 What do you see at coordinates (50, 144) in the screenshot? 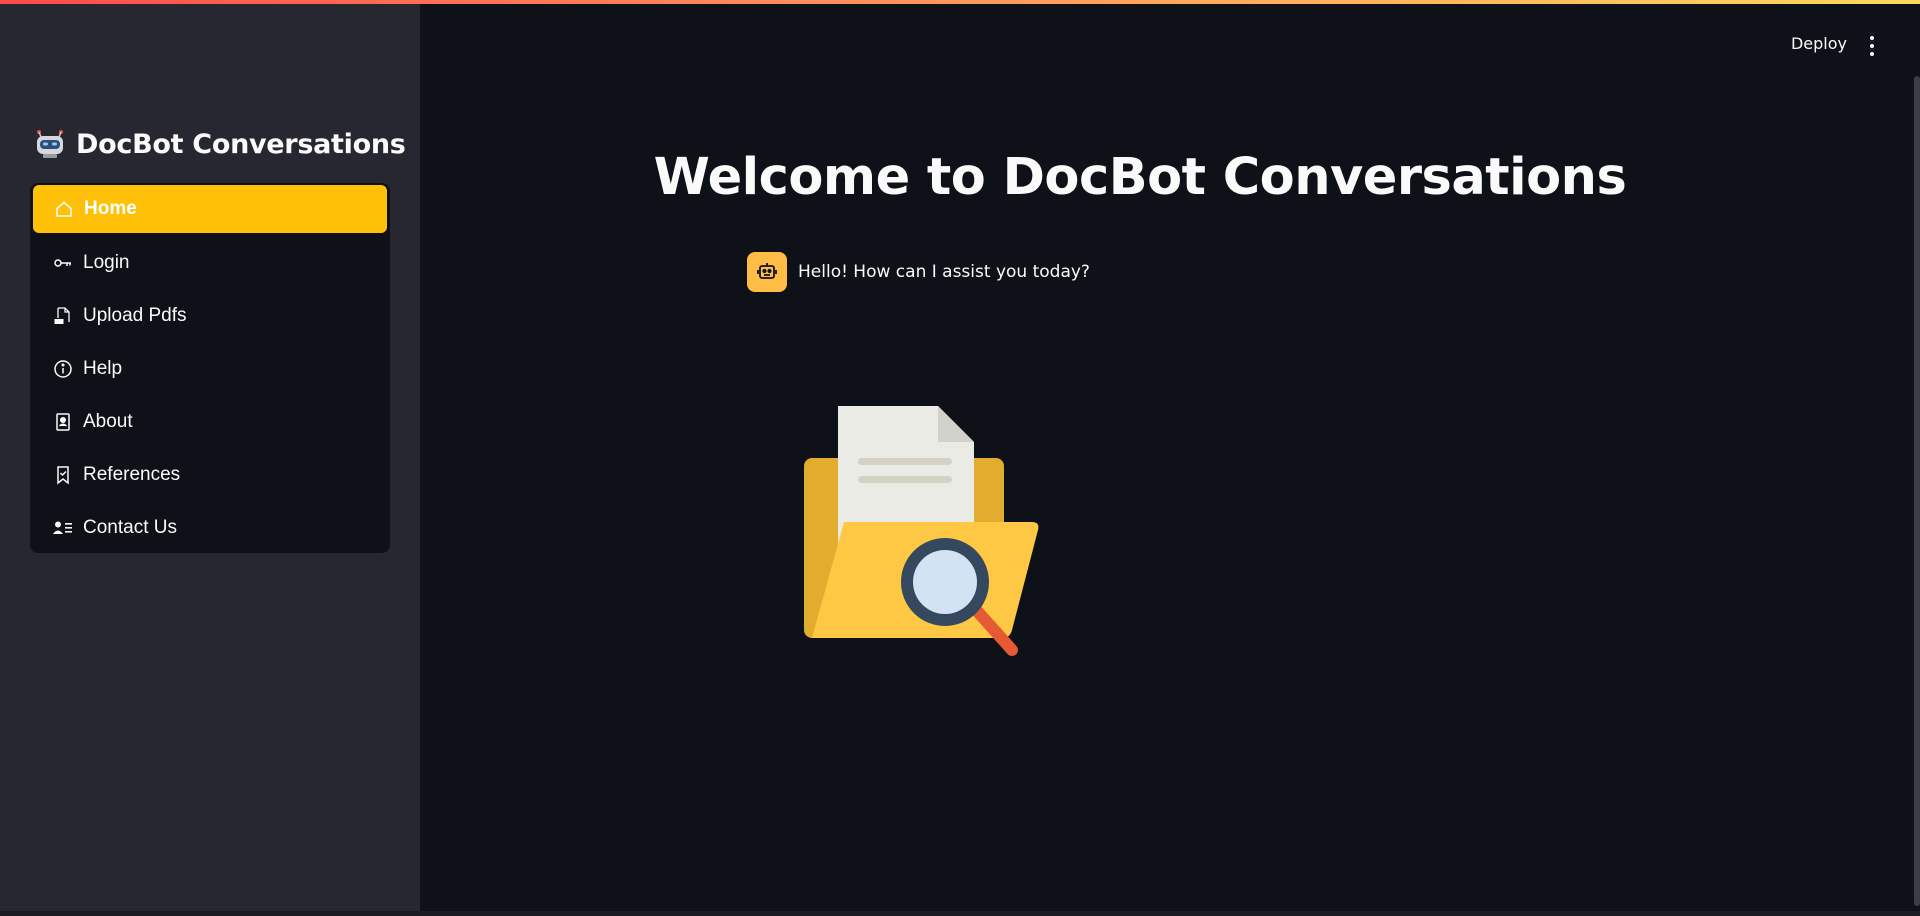
I see `robot-emoji-icon` at bounding box center [50, 144].